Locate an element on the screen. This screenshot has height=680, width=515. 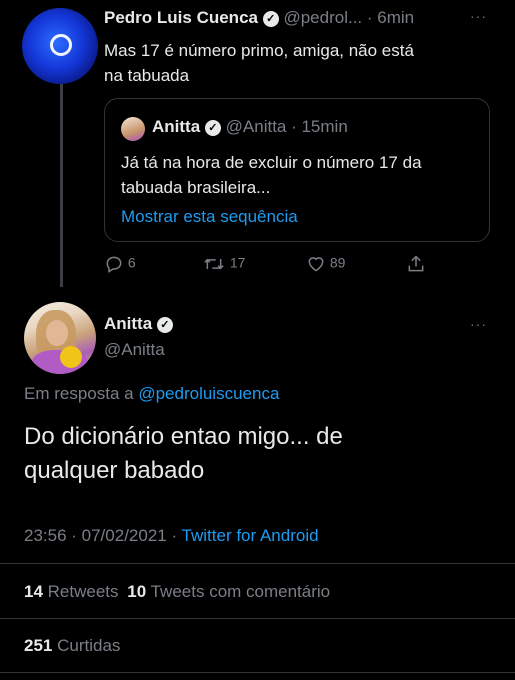
retweets-label: Retweets is located at coordinates (83, 591).